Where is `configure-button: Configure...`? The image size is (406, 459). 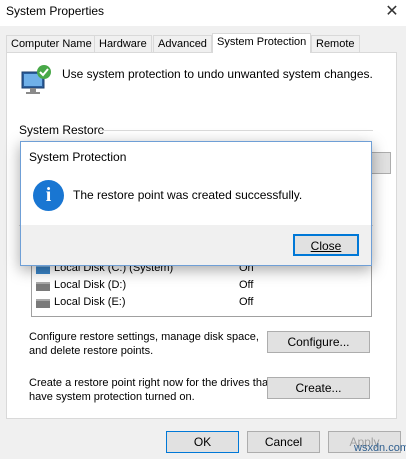
configure-button: Configure... is located at coordinates (318, 342).